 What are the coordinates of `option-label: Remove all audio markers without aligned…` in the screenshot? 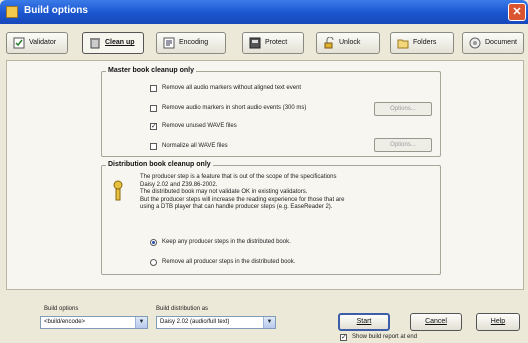 It's located at (232, 88).